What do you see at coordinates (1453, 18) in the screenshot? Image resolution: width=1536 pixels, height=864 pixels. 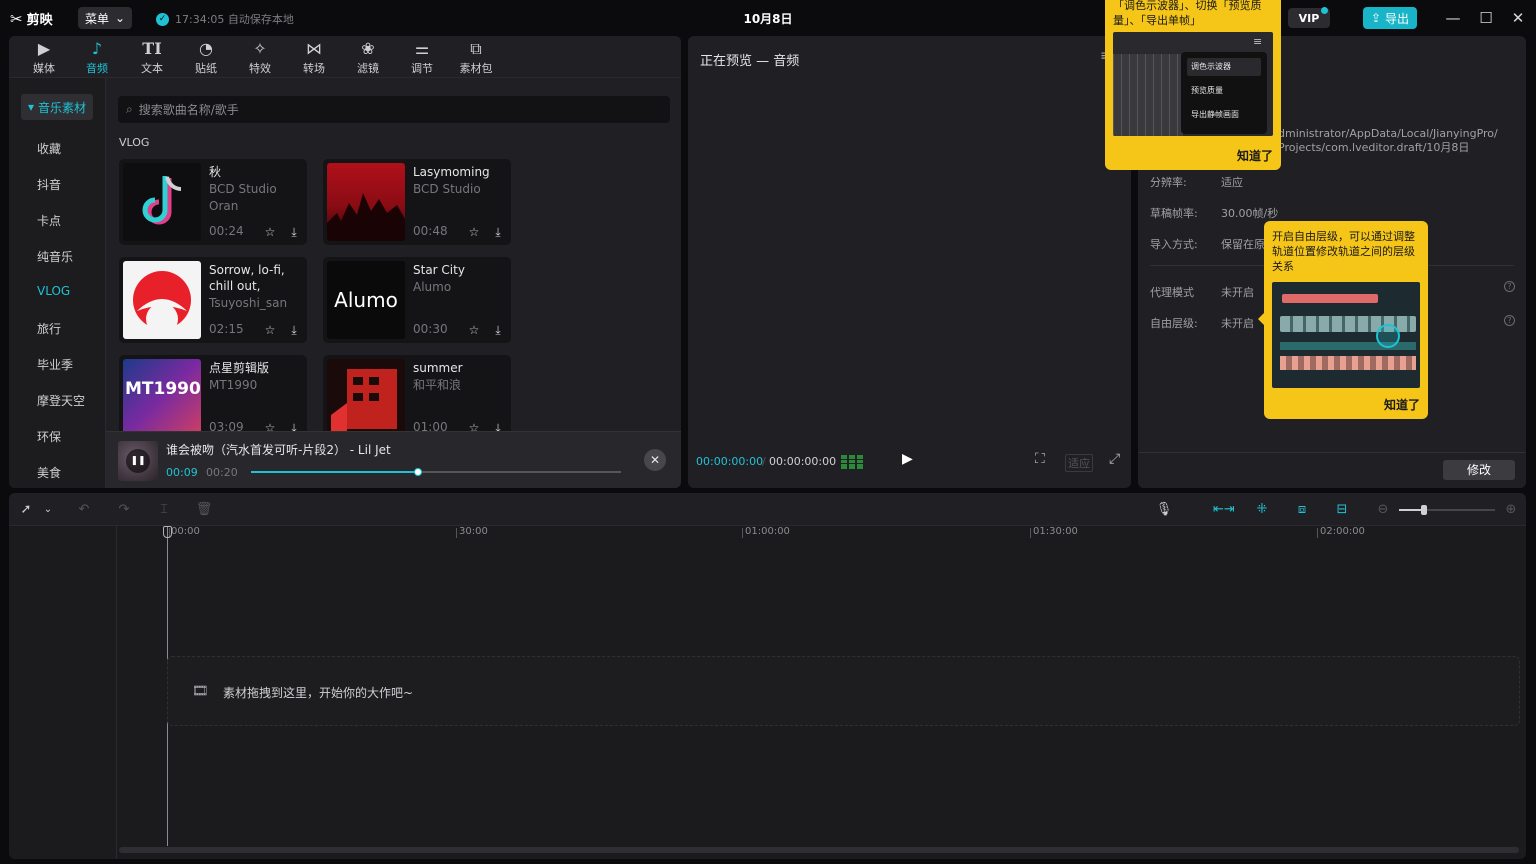 I see `minimize-icon: —` at bounding box center [1453, 18].